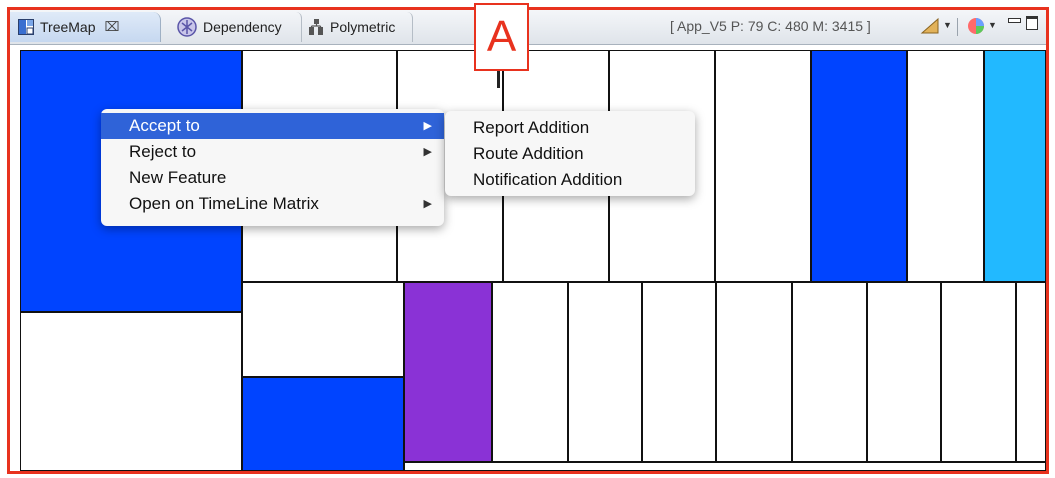 This screenshot has height=478, width=1055. I want to click on menu-item-open-timeline-matrix: Open on TimeLine Matrix ▶, so click(272, 204).